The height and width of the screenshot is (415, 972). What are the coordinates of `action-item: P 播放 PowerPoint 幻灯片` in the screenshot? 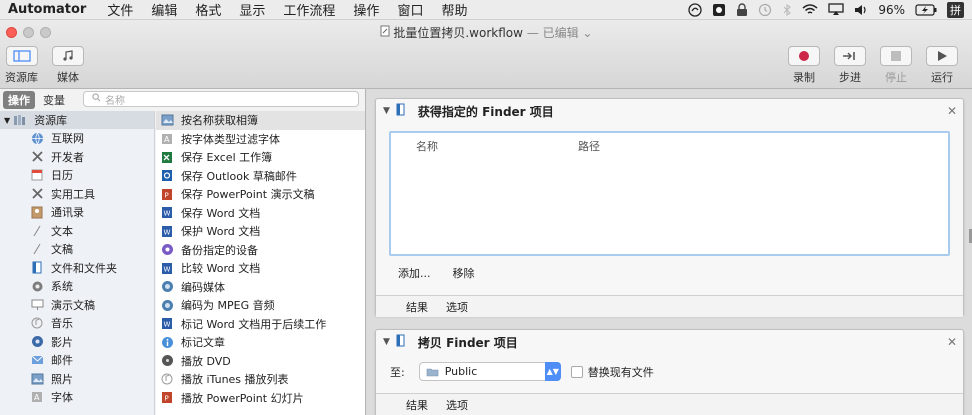 It's located at (260, 398).